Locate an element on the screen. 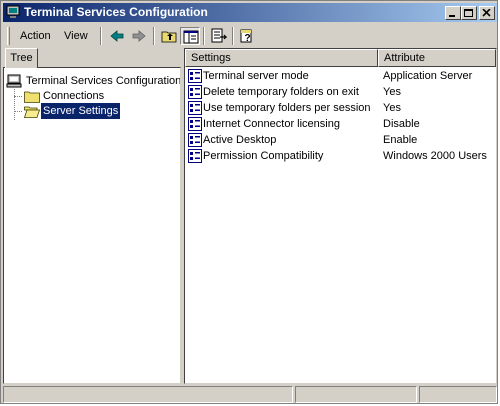 This screenshot has width=500, height=406. up-folder-icon is located at coordinates (169, 37).